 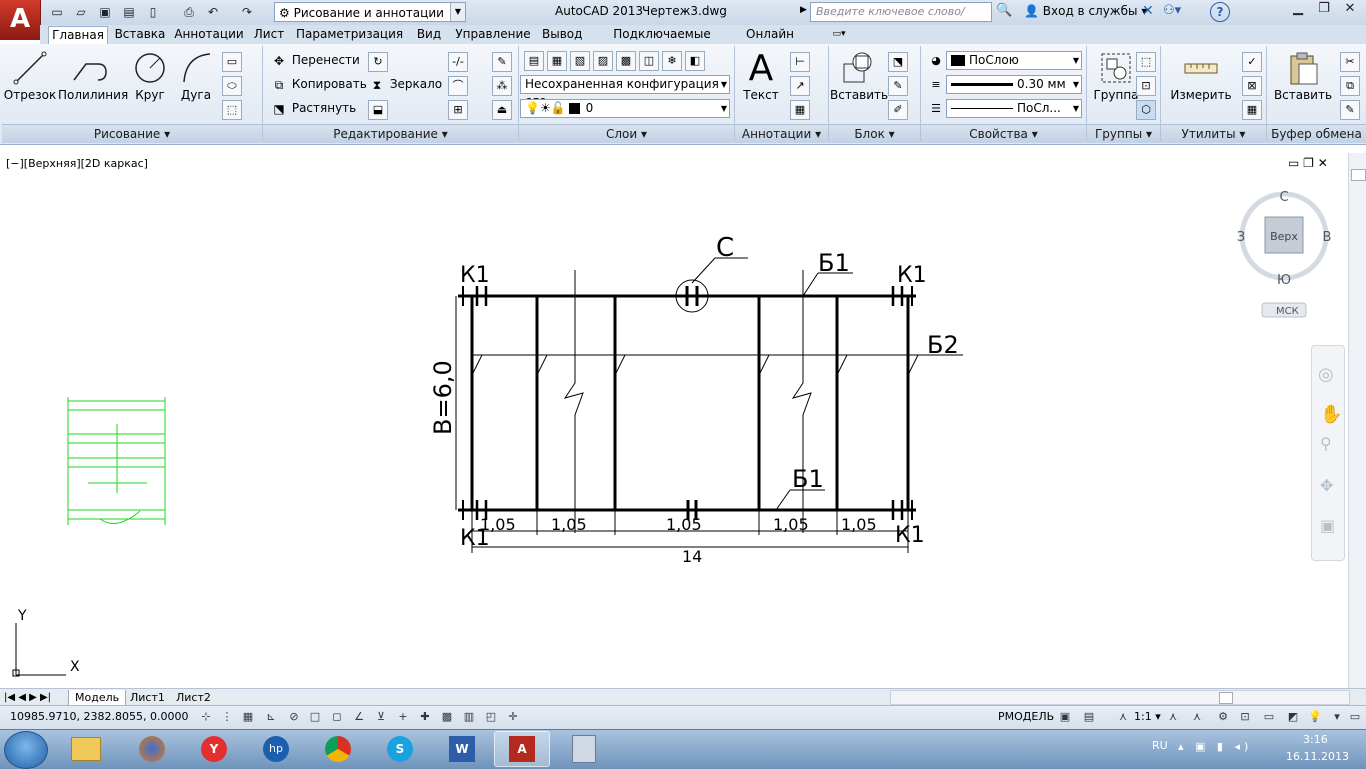 What do you see at coordinates (337, 717) in the screenshot?
I see `3dosnap-icon: ◻` at bounding box center [337, 717].